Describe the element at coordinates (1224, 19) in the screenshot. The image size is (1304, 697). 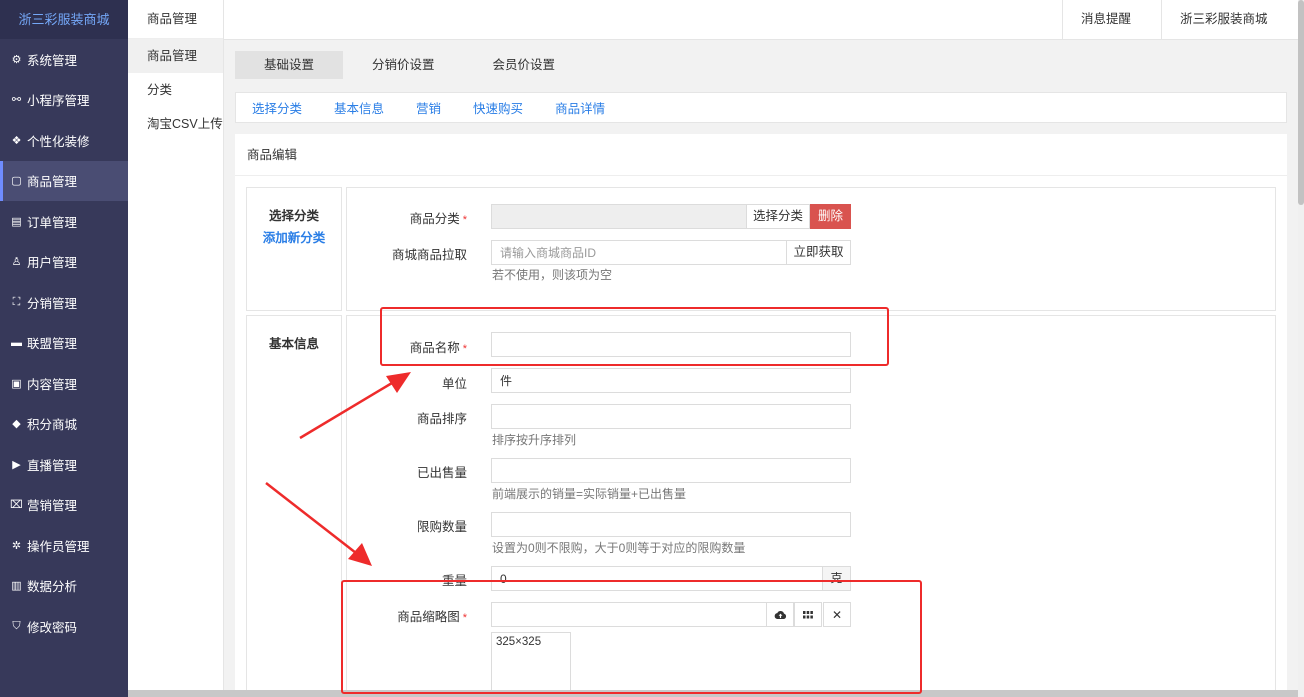
I see `store-label: 浙三彩服装商城` at that location.